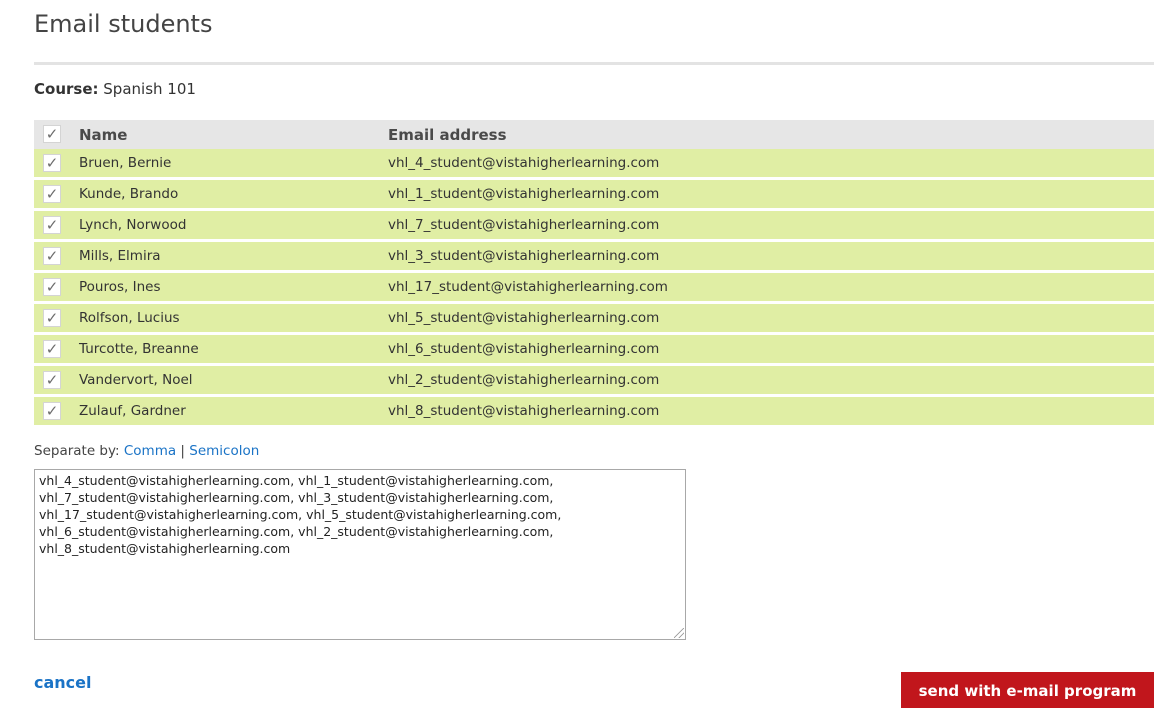 The height and width of the screenshot is (728, 1175). What do you see at coordinates (524, 194) in the screenshot?
I see `student-email: vhl_1_student@vistahigherlearning.com` at bounding box center [524, 194].